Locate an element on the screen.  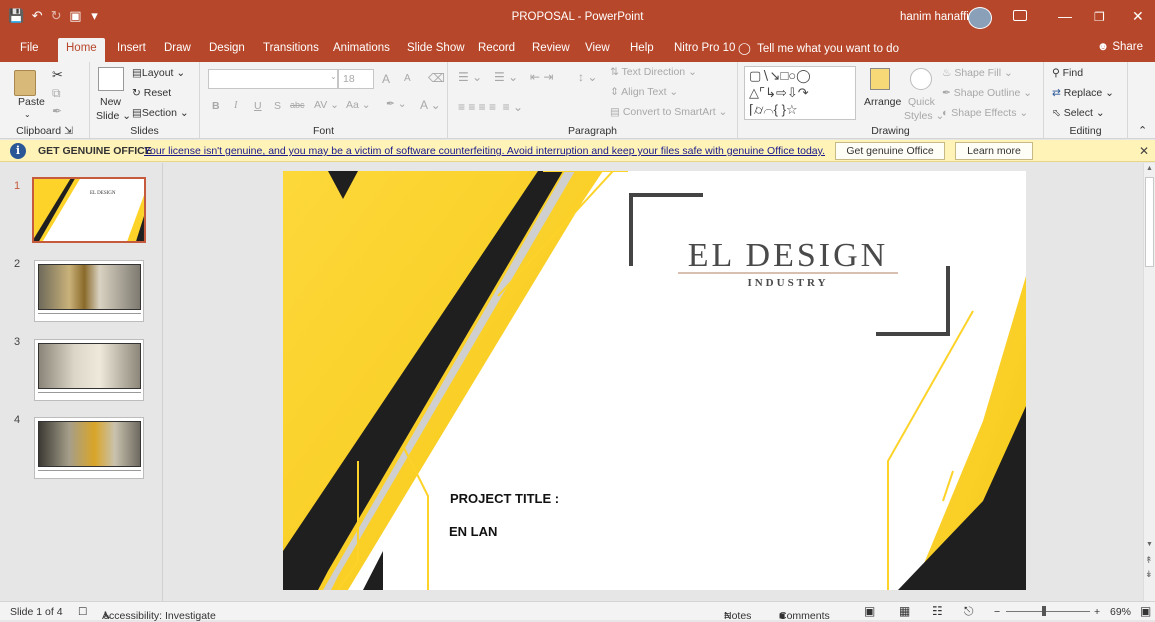
select-button: ⬁ Select ⌄ is located at coordinates (1078, 113).